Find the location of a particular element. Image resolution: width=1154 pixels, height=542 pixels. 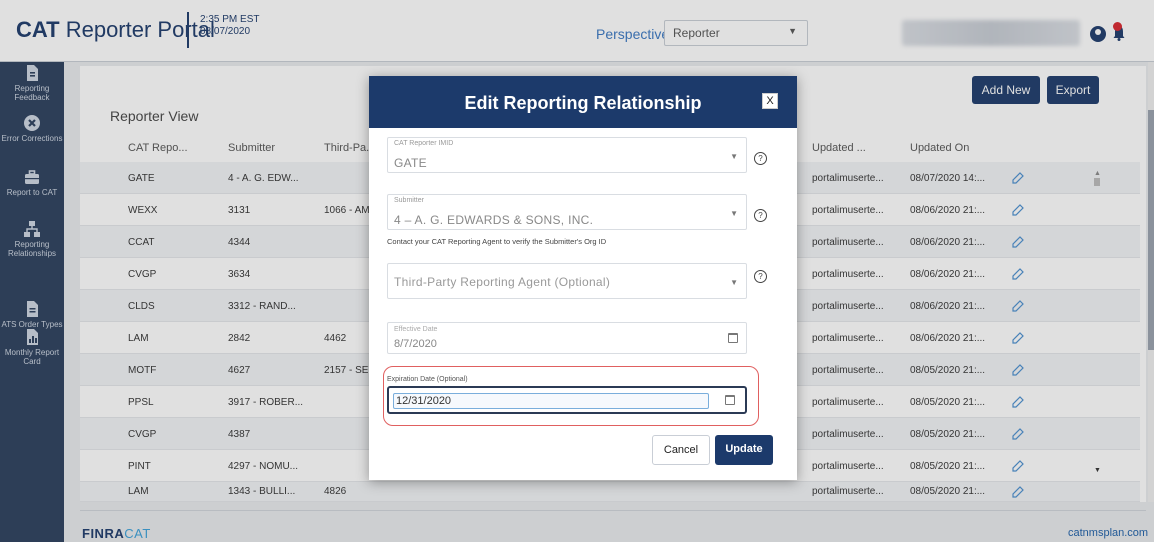

expiration-date-field is located at coordinates (567, 400).